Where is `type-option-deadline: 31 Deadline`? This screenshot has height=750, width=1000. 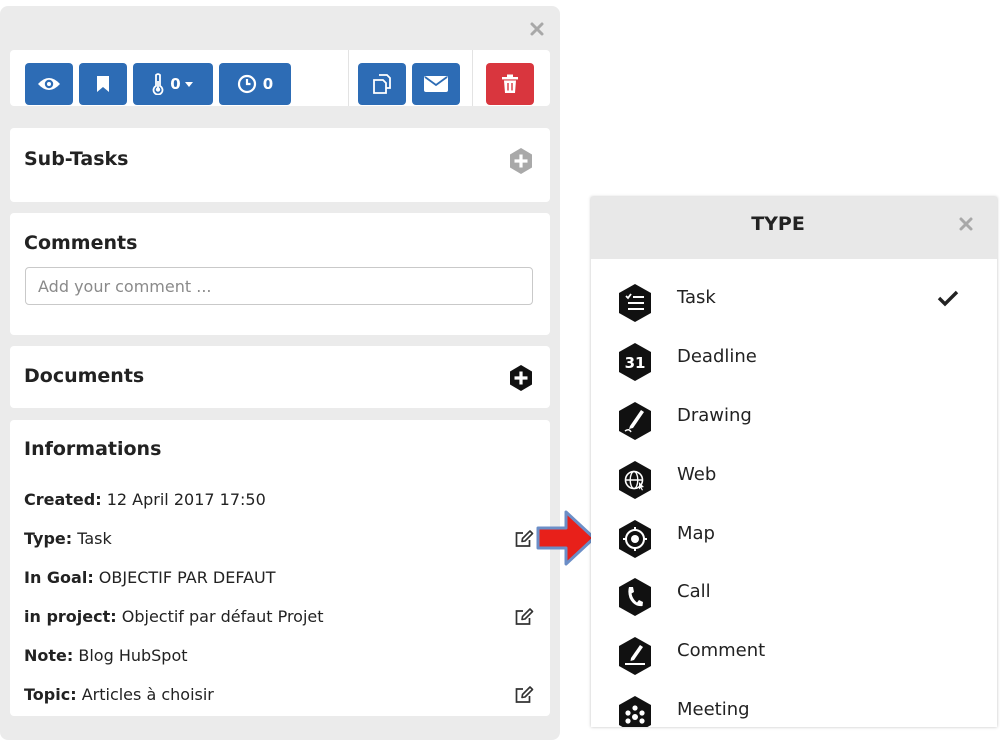
type-option-deadline: 31 Deadline is located at coordinates (794, 373).